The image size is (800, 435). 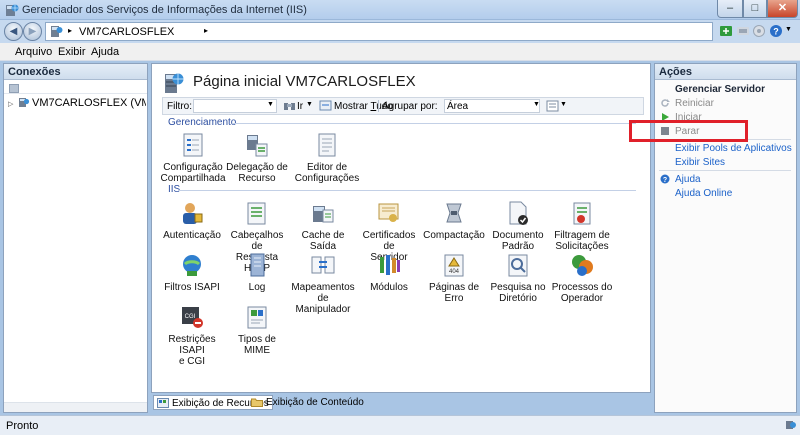 What do you see at coordinates (12, 104) in the screenshot?
I see `expand-arrow-icon: ▷` at bounding box center [12, 104].